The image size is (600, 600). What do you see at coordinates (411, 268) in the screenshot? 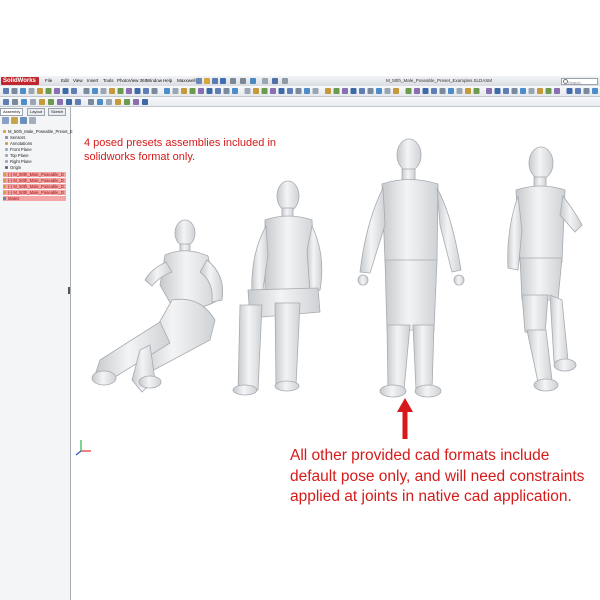
I see `mannequin-standing` at bounding box center [411, 268].